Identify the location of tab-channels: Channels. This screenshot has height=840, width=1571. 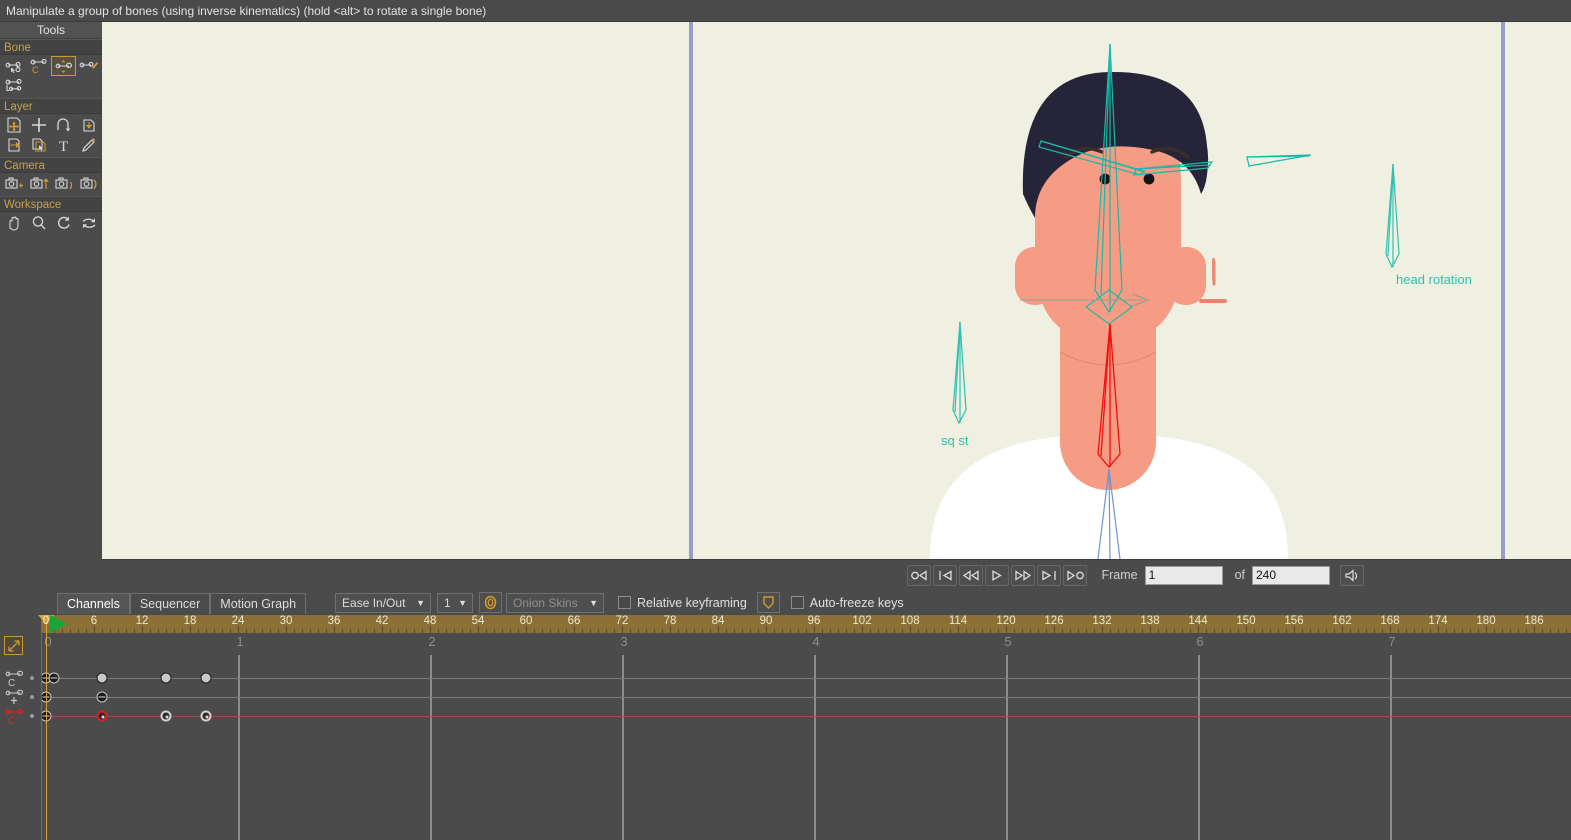
(93, 603).